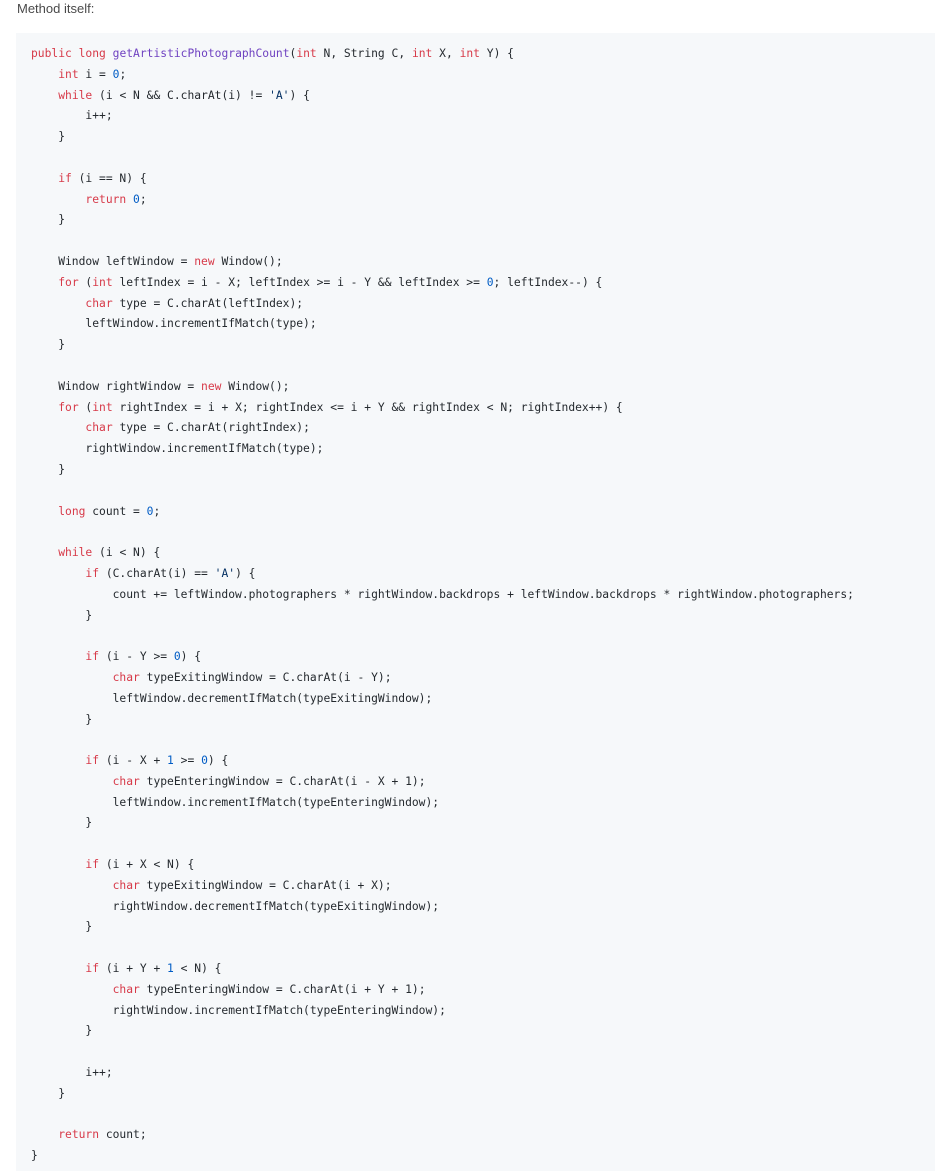 Image resolution: width=935 pixels, height=1171 pixels. Describe the element at coordinates (442, 262) in the screenshot. I see `code-line: Window leftWindow = new Window();` at that location.